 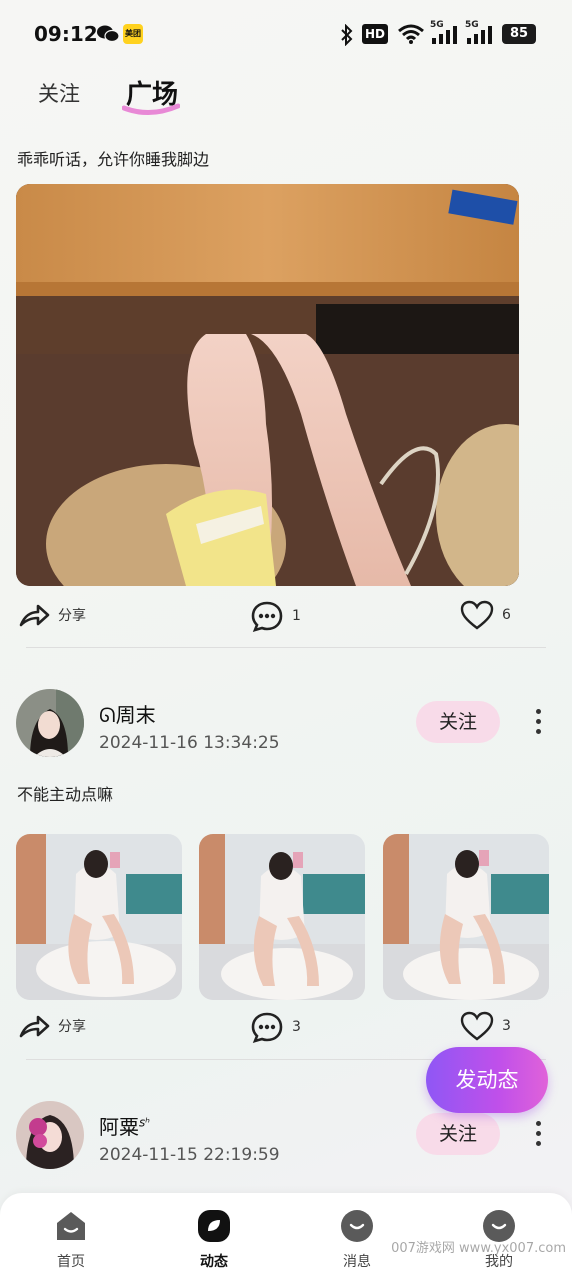 What do you see at coordinates (506, 615) in the screenshot?
I see `like-count: 6` at bounding box center [506, 615].